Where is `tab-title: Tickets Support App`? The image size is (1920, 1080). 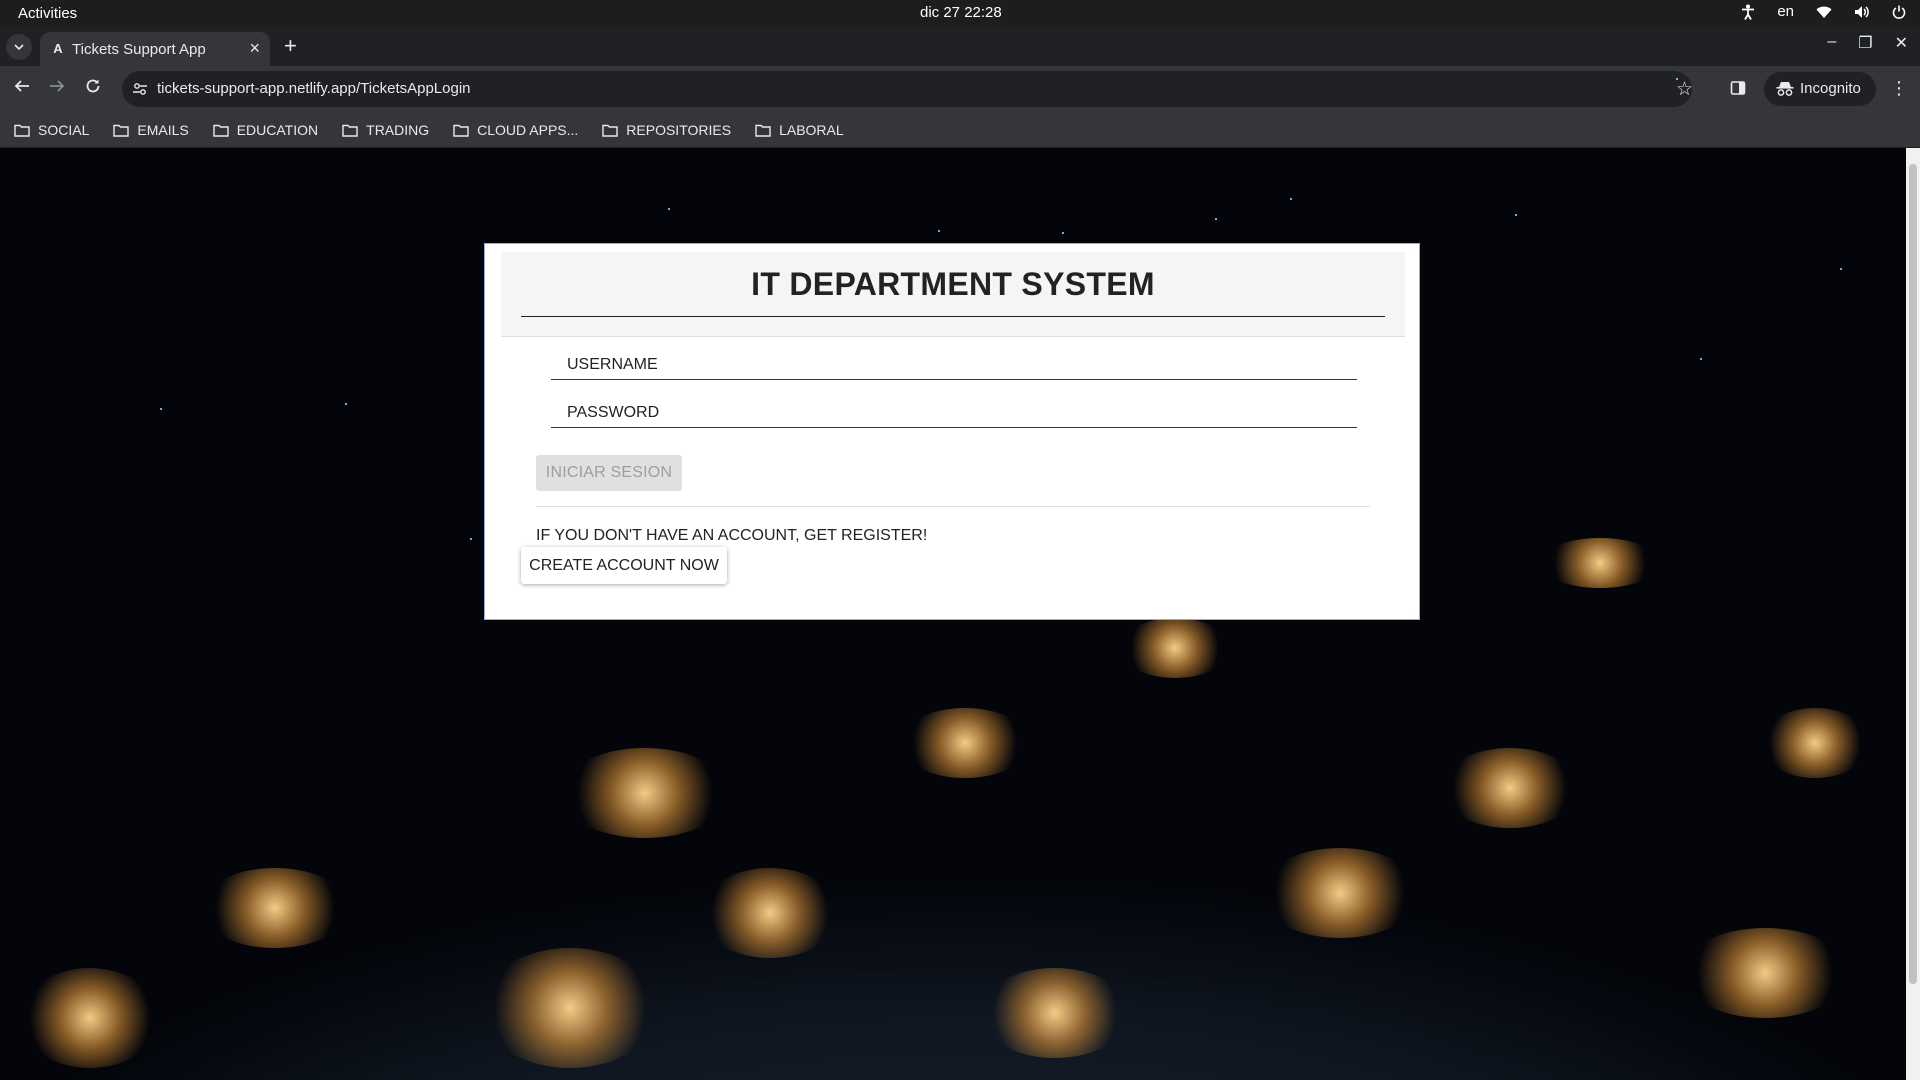
tab-title: Tickets Support App is located at coordinates (139, 49).